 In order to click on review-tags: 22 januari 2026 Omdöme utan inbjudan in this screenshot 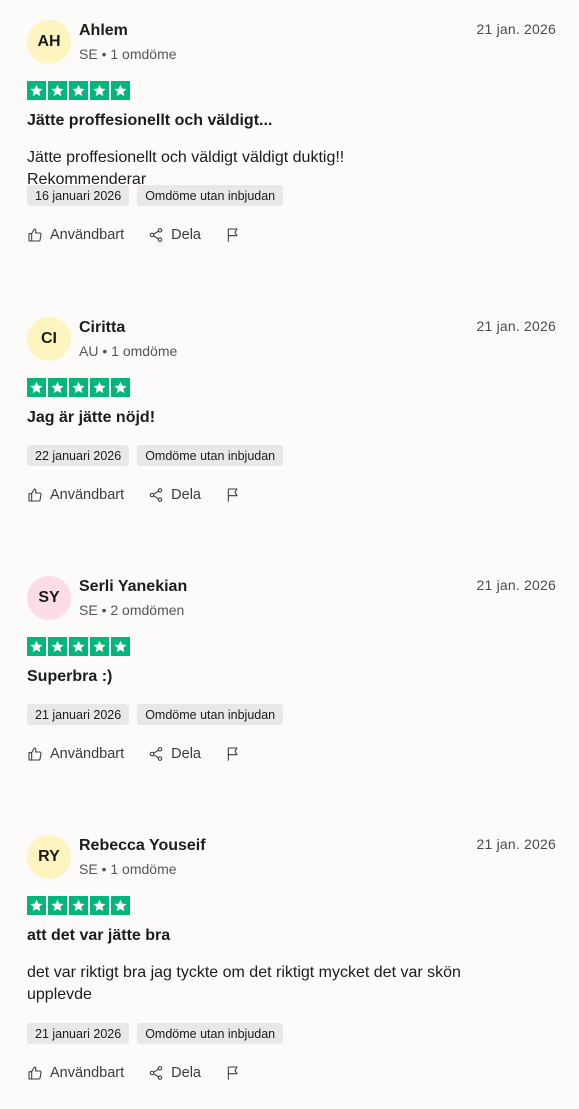, I will do `click(155, 455)`.